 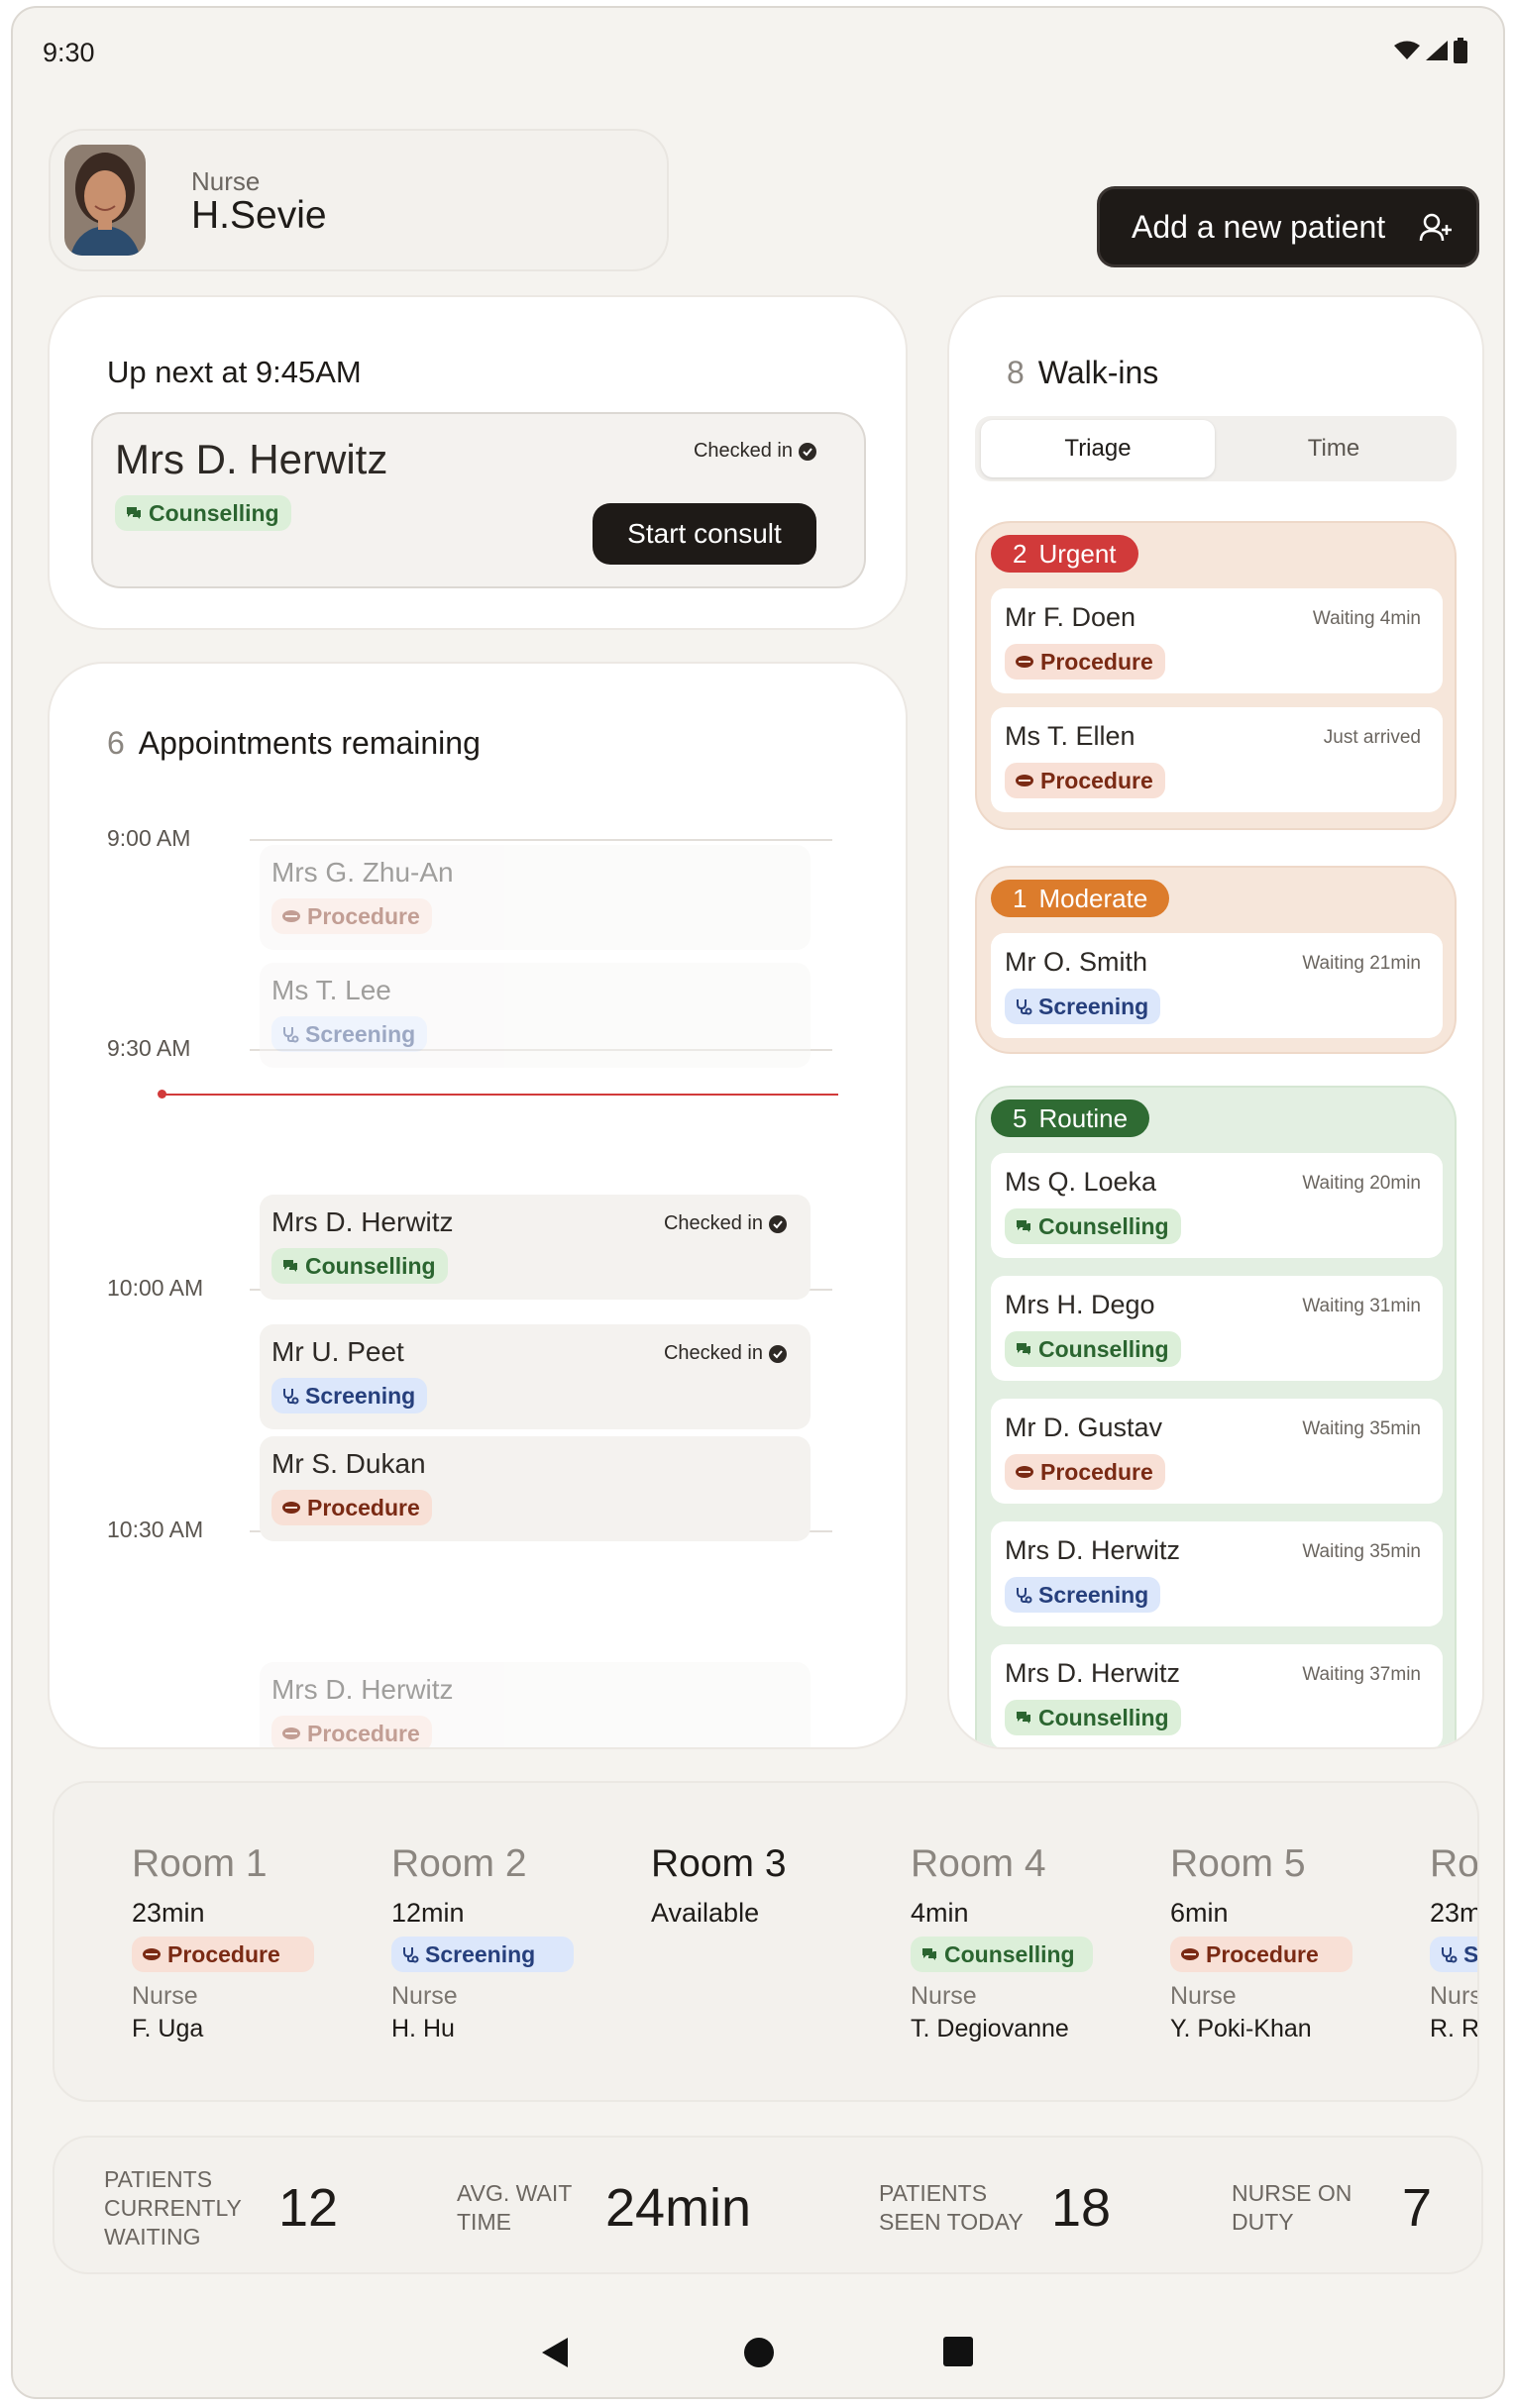 What do you see at coordinates (1361, 1551) in the screenshot?
I see `wait-time: Waiting 35min` at bounding box center [1361, 1551].